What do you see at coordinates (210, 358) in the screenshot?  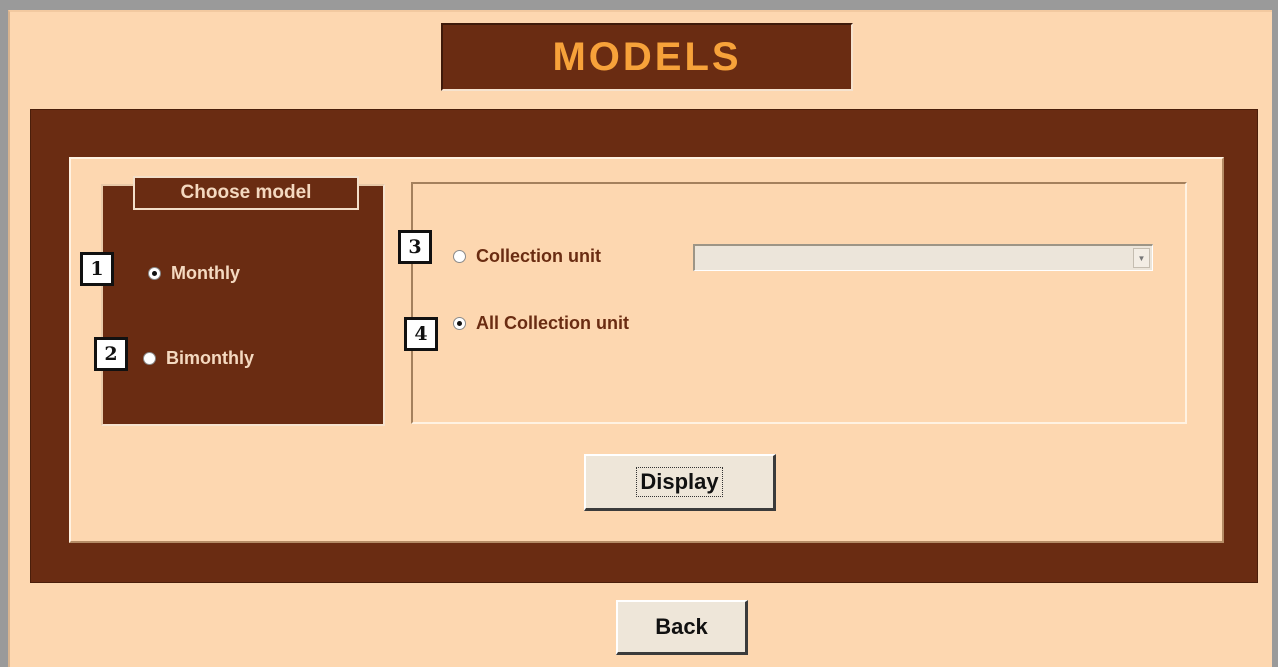 I see `bimonthly-label: Bimonthly` at bounding box center [210, 358].